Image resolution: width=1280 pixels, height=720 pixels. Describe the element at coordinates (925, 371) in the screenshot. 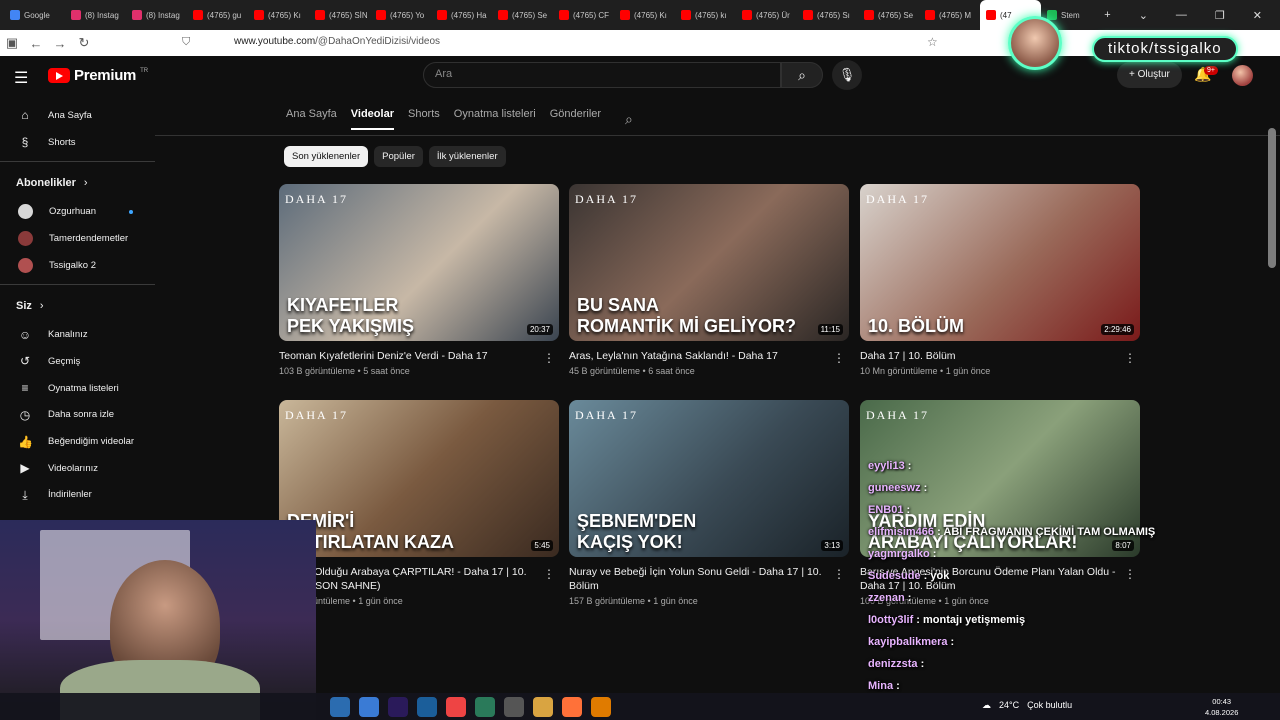

I see `video-meta: 10 Mn görüntüleme • 1 gün önce` at that location.